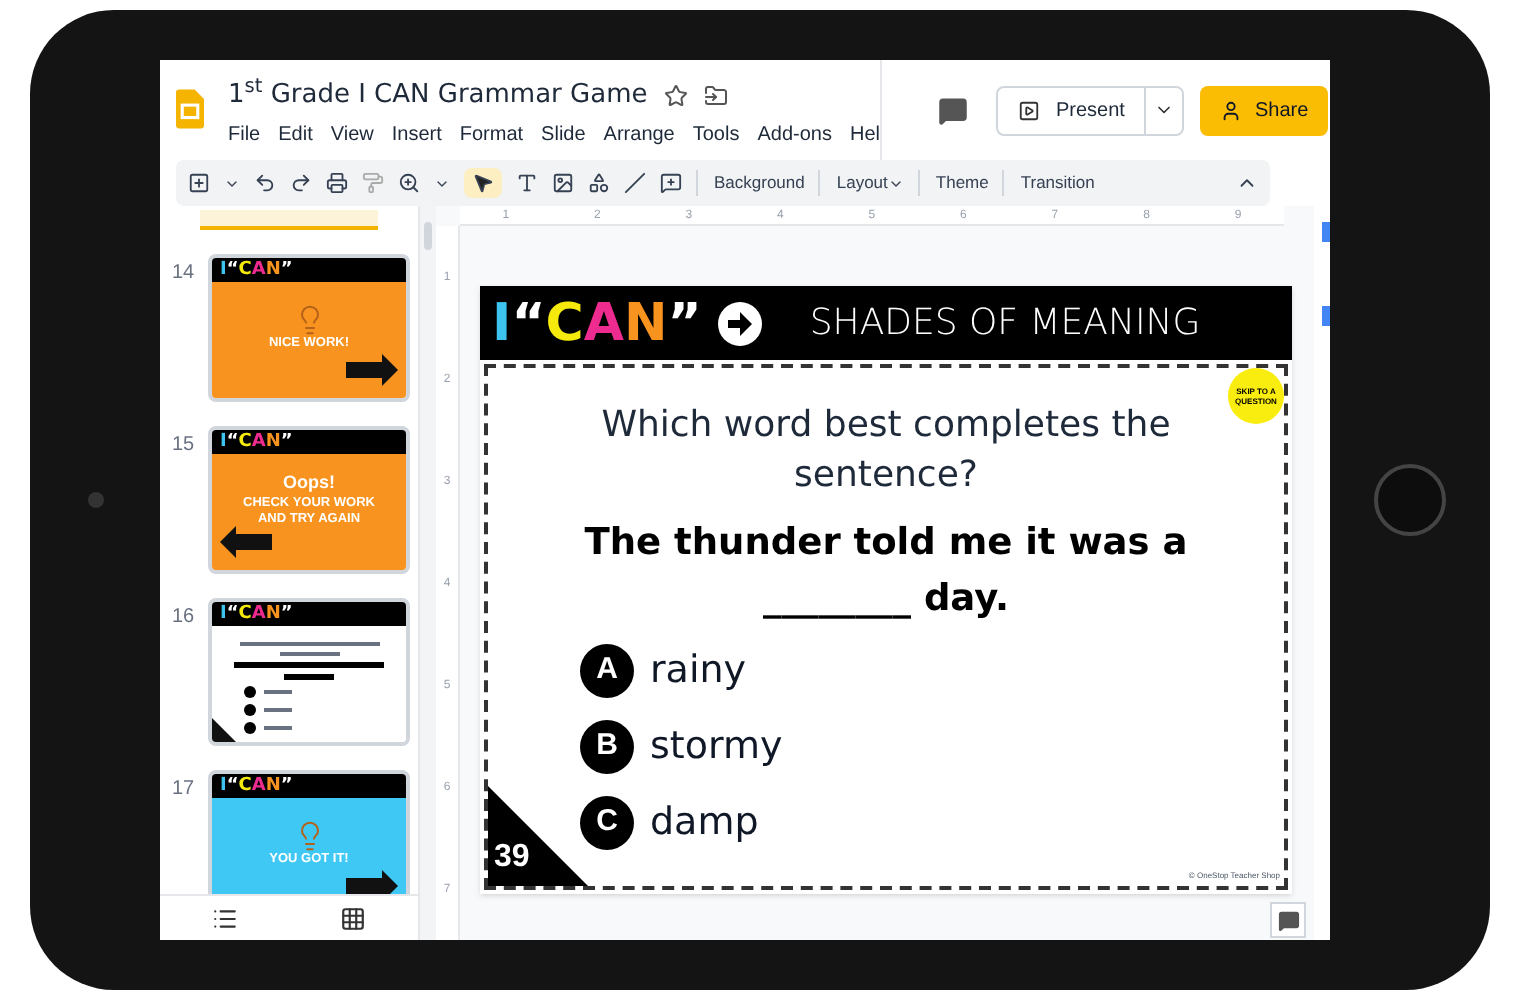 Image resolution: width=1522 pixels, height=1000 pixels. What do you see at coordinates (704, 823) in the screenshot?
I see `option-text: damp` at bounding box center [704, 823].